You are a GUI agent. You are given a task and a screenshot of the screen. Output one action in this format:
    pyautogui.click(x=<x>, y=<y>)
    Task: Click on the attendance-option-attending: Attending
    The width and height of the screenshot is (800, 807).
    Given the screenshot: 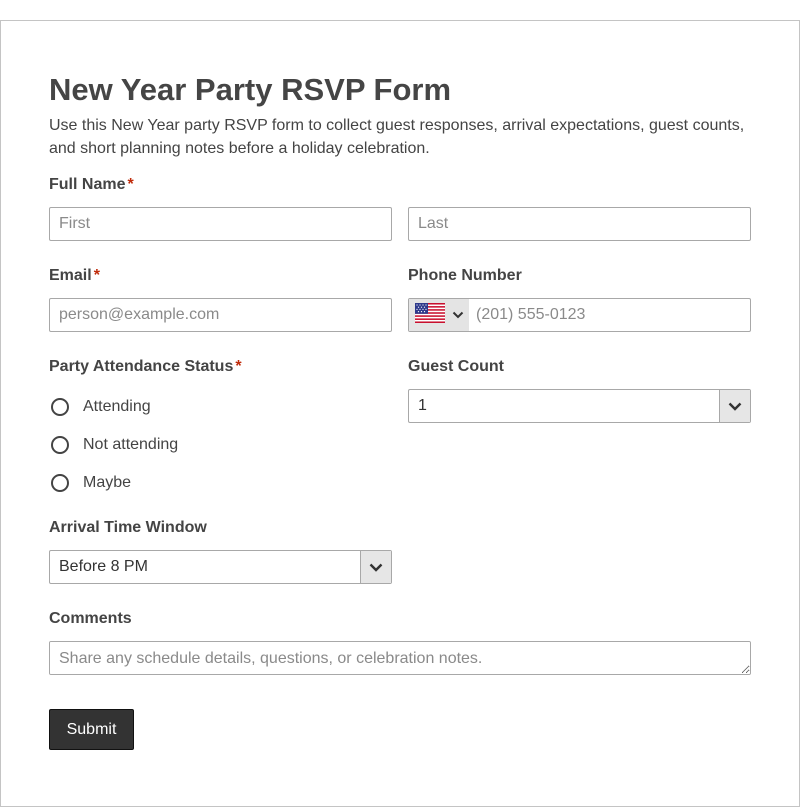 What is the action you would take?
    pyautogui.click(x=100, y=407)
    